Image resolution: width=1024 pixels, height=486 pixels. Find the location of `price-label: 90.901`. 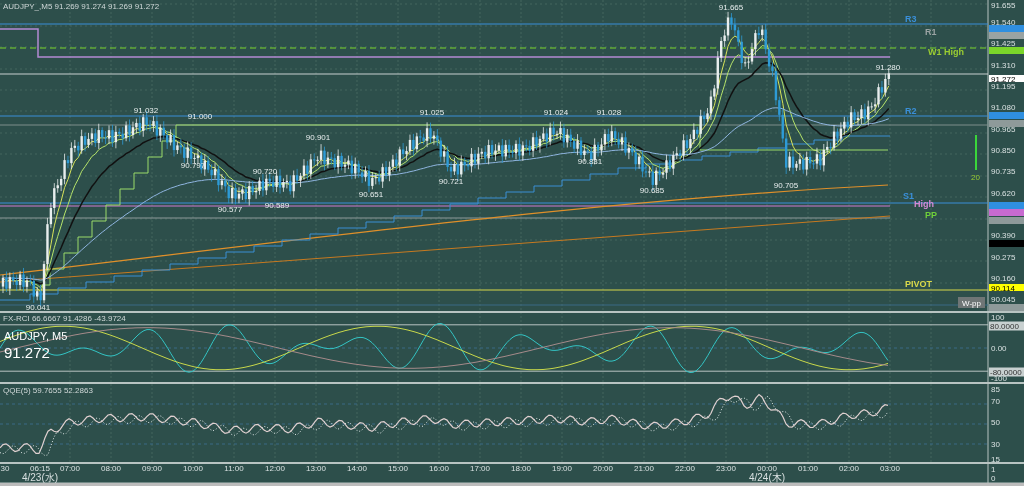

price-label: 90.901 is located at coordinates (318, 137).